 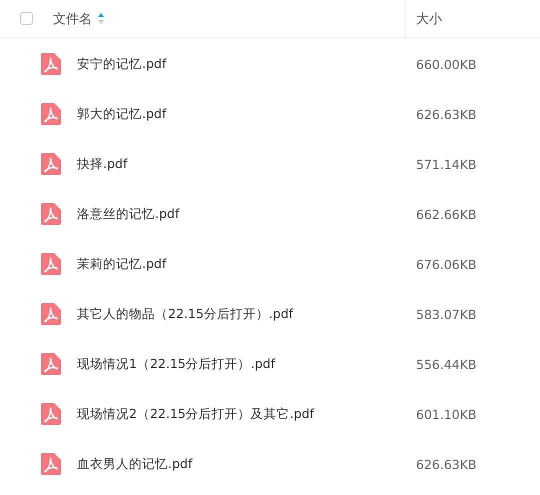 What do you see at coordinates (246, 114) in the screenshot?
I see `file-name: 郭大的记忆.pdf` at bounding box center [246, 114].